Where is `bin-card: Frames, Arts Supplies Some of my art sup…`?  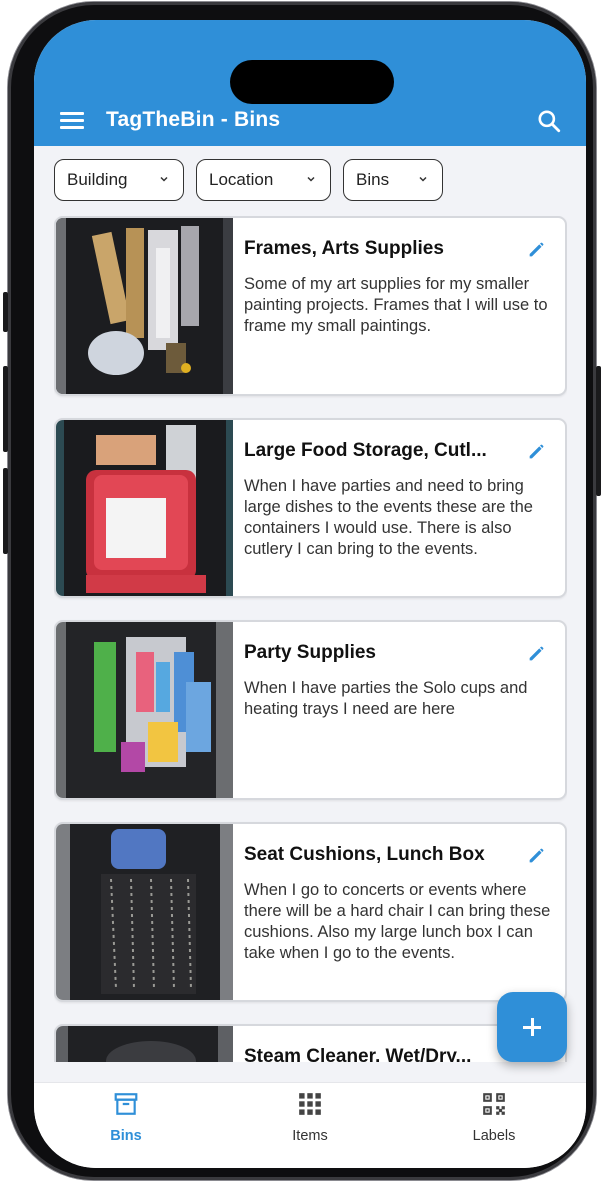 bin-card: Frames, Arts Supplies Some of my art sup… is located at coordinates (310, 306).